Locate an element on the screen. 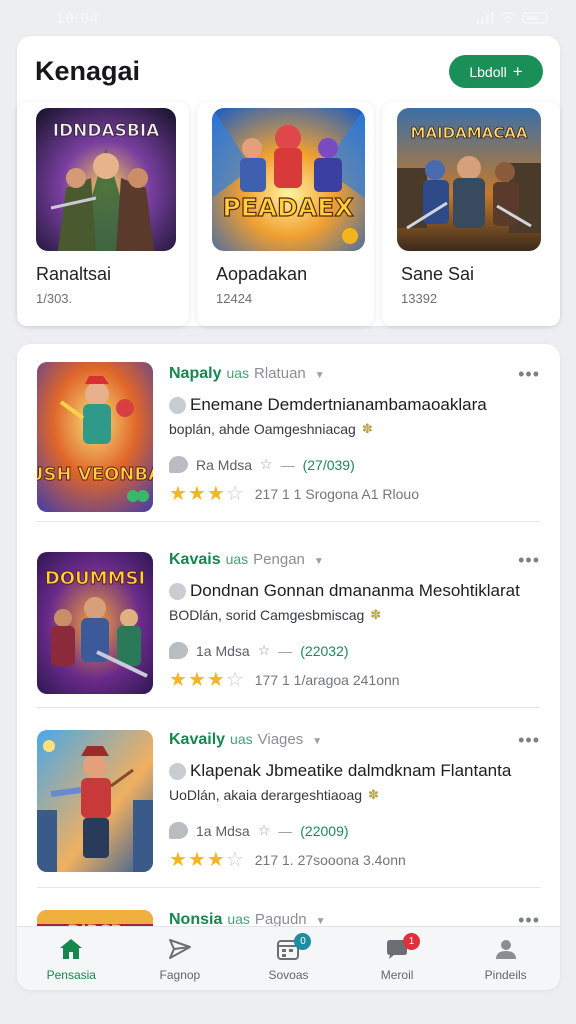  calendar-icon: 0 is located at coordinates (293, 947).